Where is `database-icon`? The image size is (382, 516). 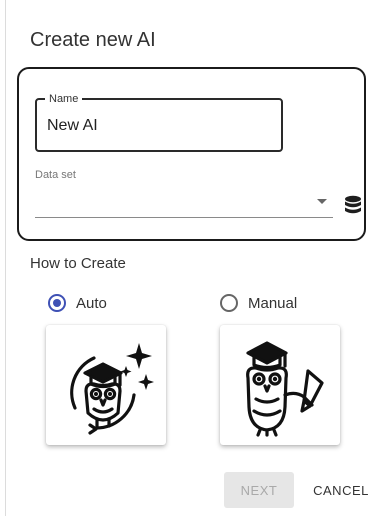 database-icon is located at coordinates (353, 205).